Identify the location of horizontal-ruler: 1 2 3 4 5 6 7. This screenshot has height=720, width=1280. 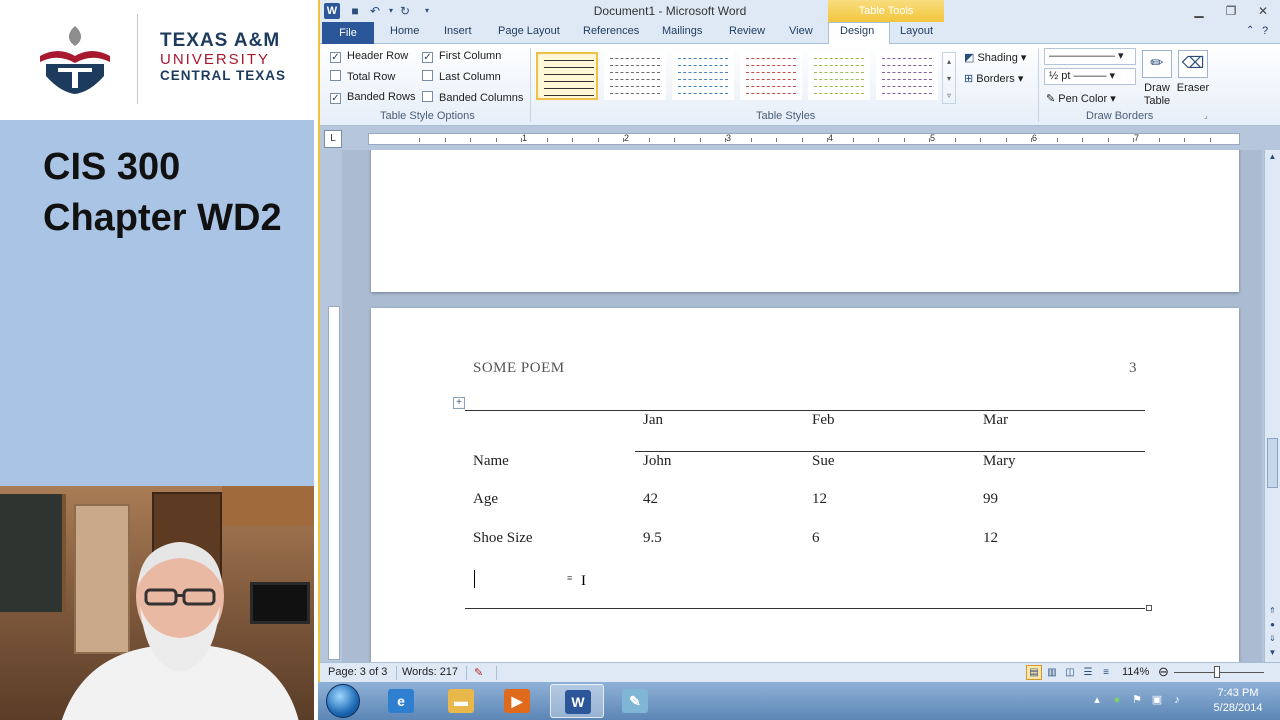
(804, 139).